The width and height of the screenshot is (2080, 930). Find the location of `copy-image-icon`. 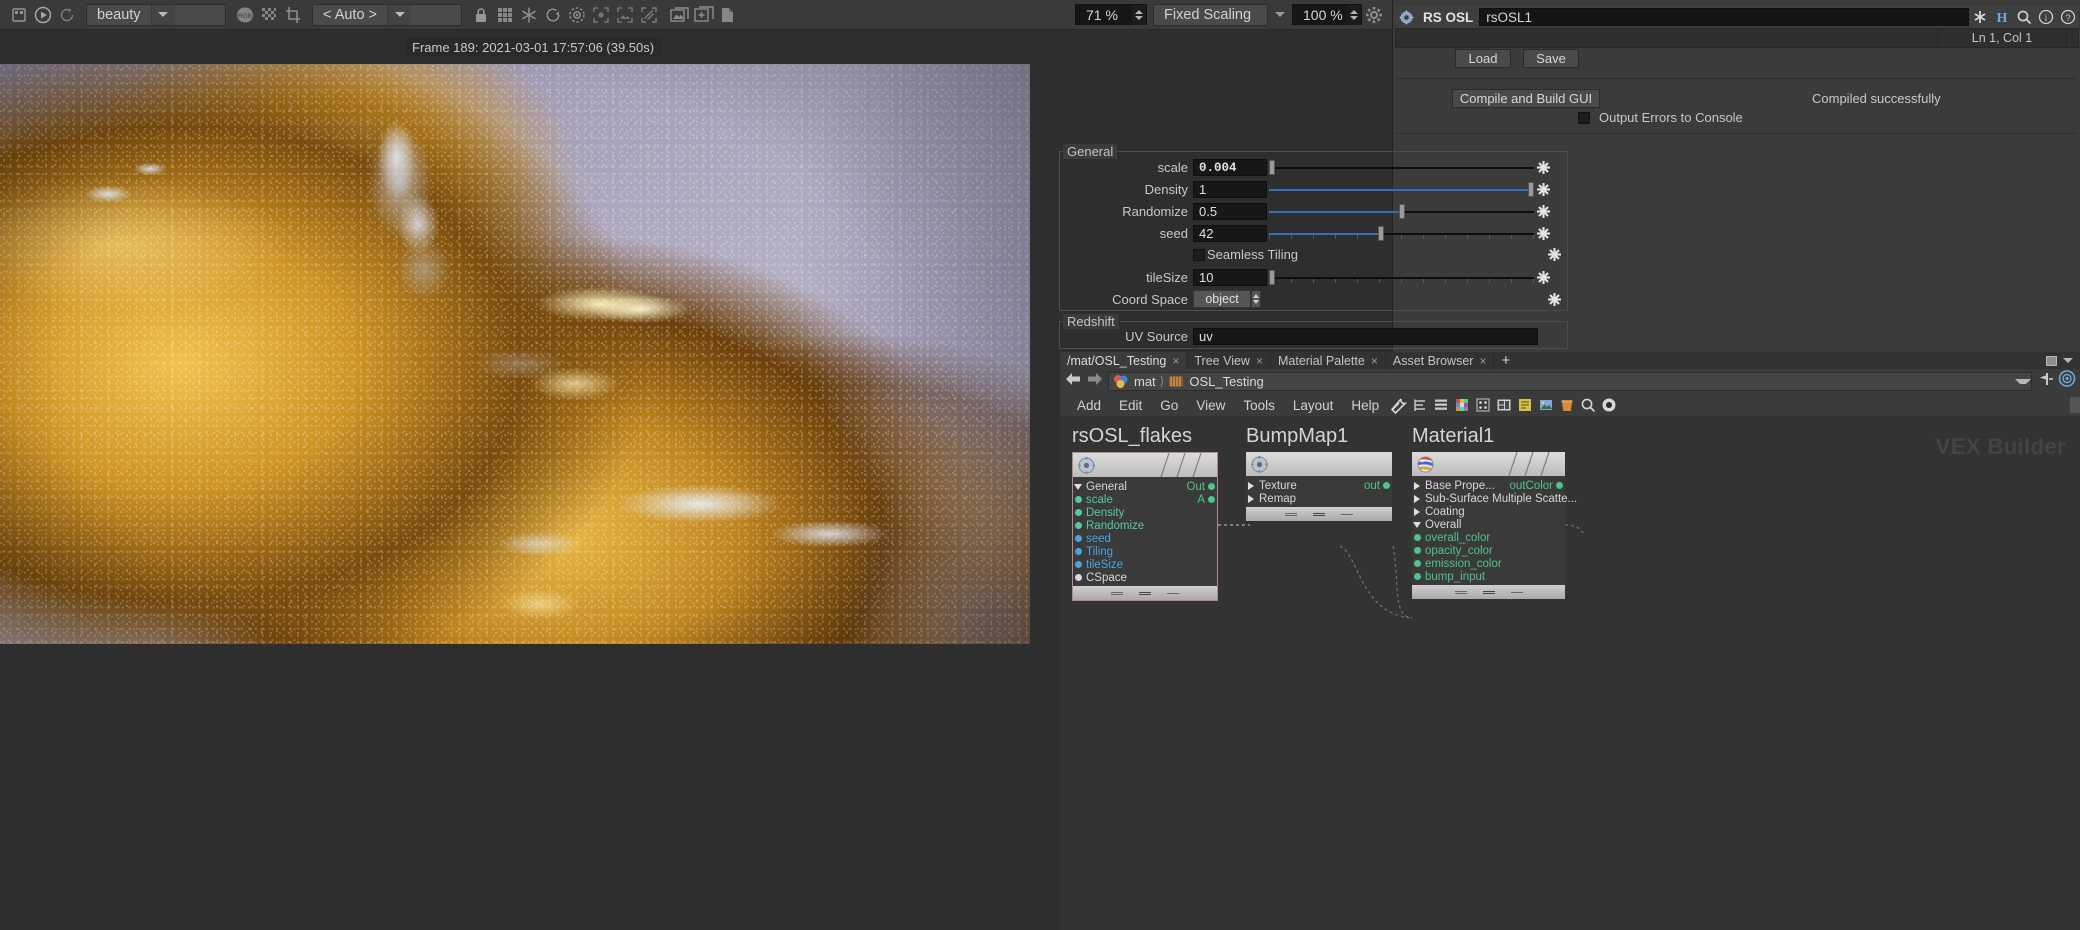

copy-image-icon is located at coordinates (728, 15).